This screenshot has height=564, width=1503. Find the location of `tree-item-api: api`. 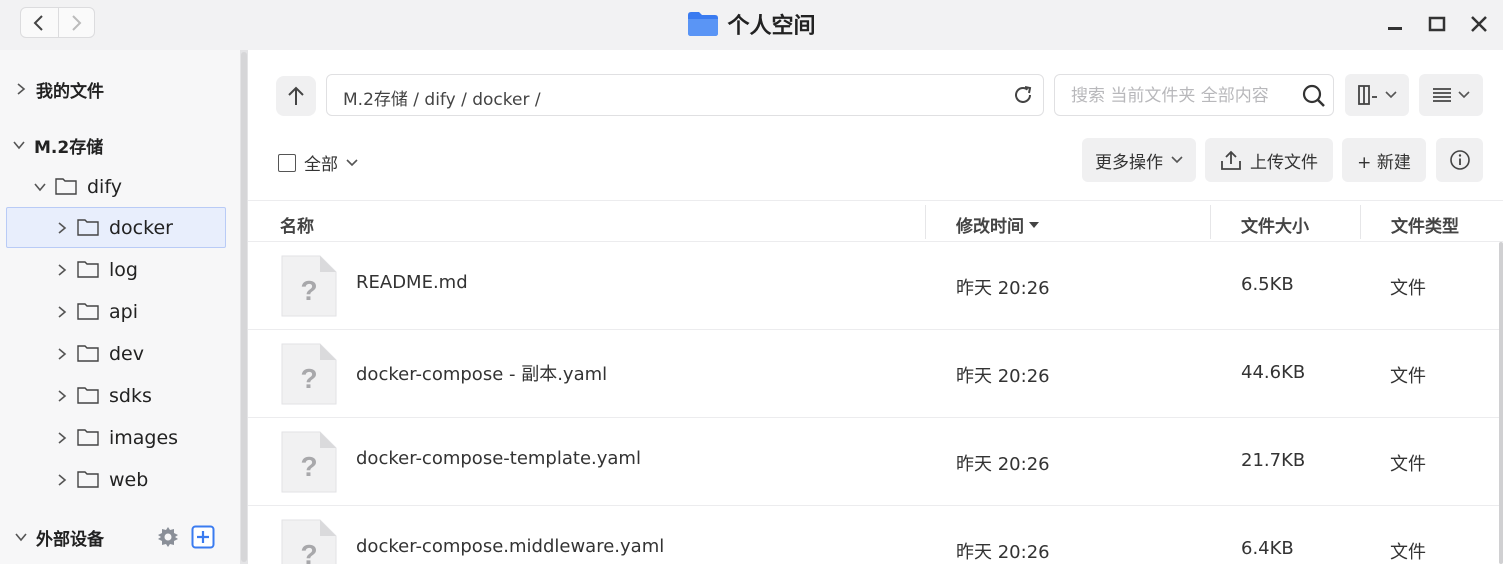

tree-item-api: api is located at coordinates (95, 312).